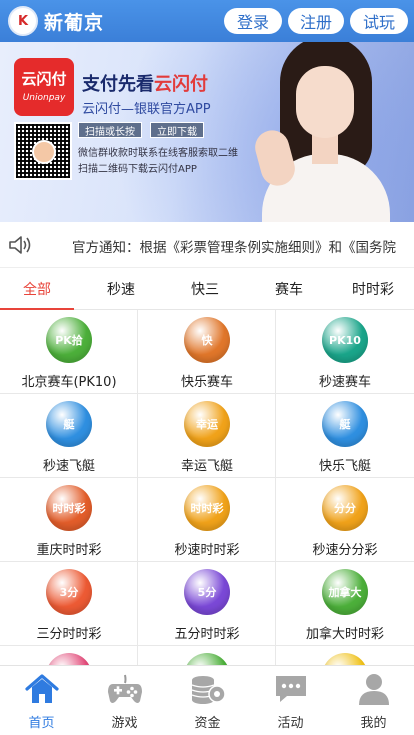 This screenshot has height=735, width=414. I want to click on game-name: 北京赛车(PK10), so click(69, 382).